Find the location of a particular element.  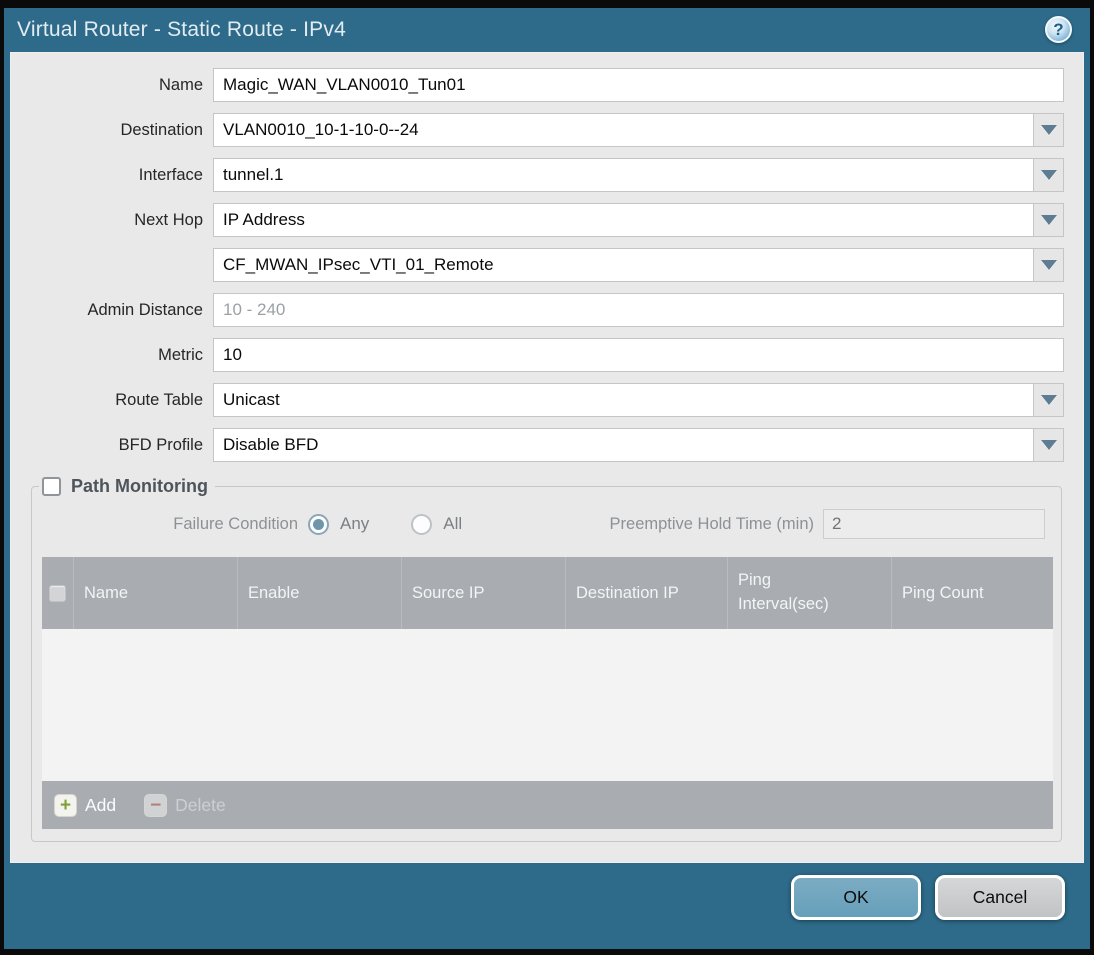

bfd-profile-field is located at coordinates (638, 445).